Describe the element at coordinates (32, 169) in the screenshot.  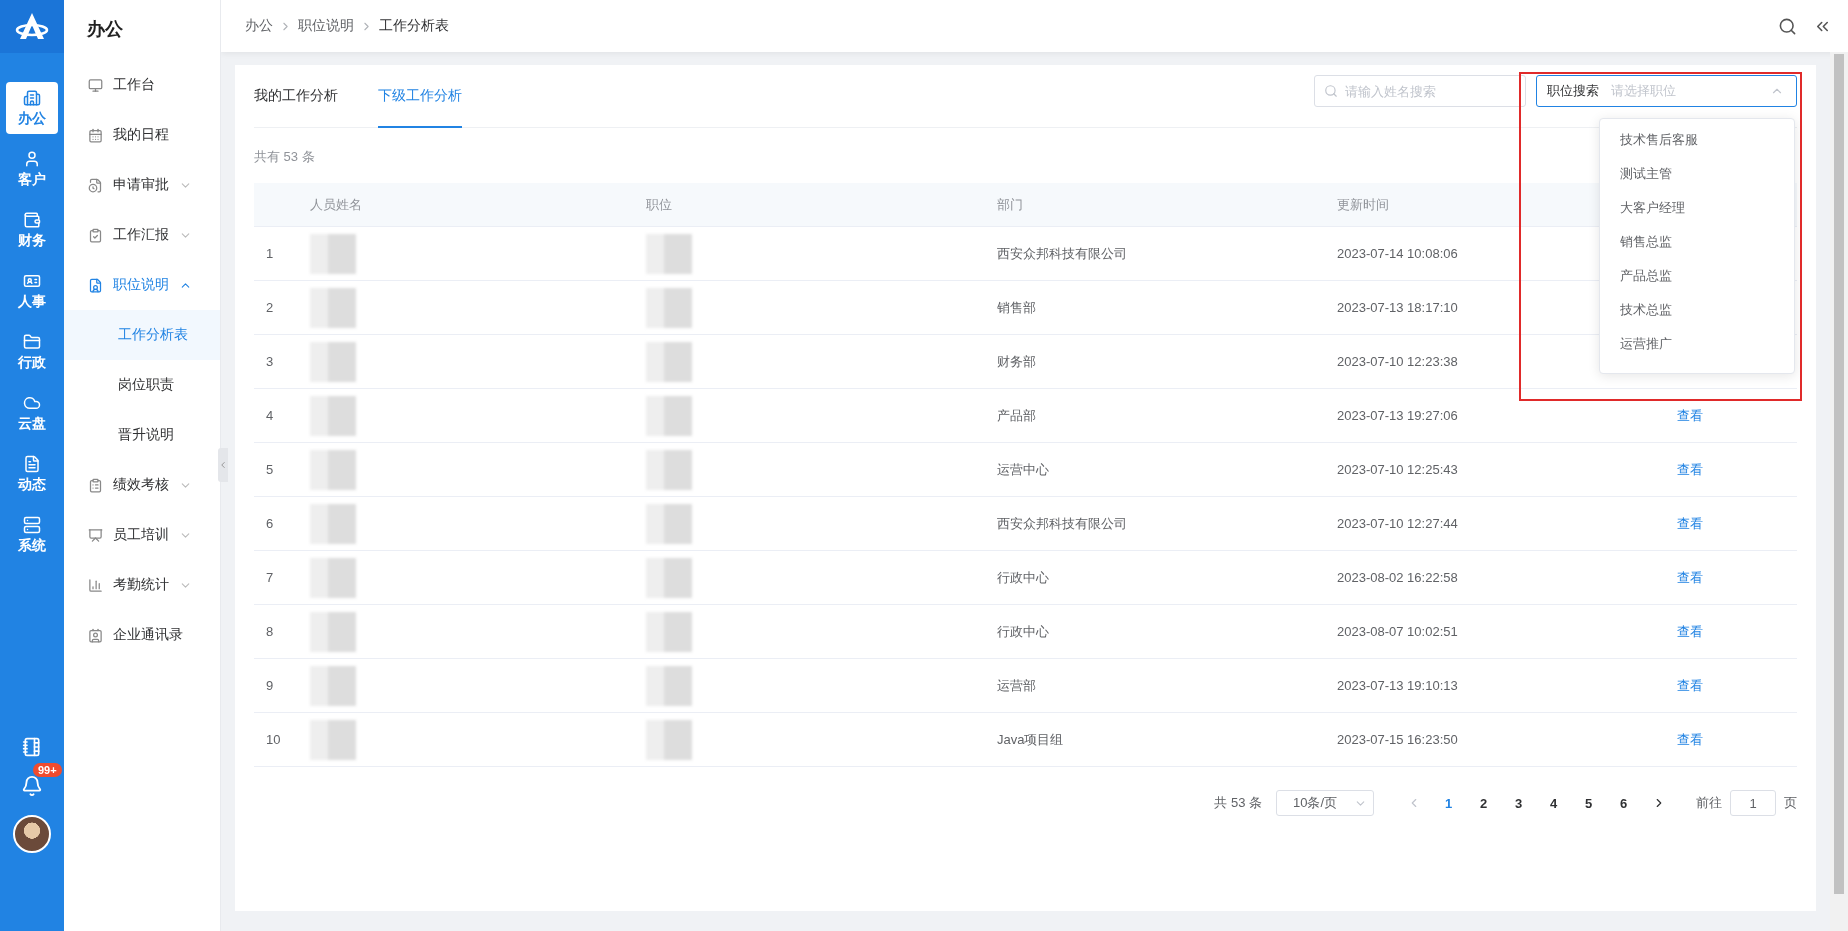
I see `rail-item: 客户` at that location.